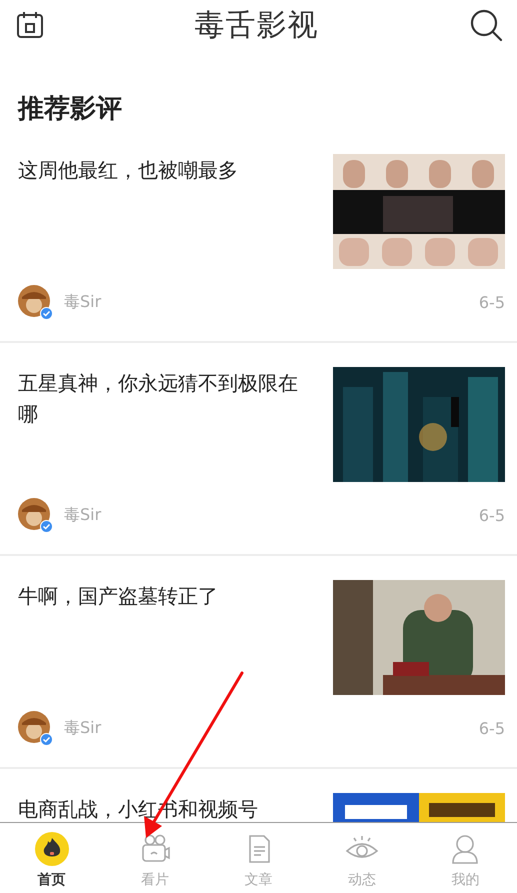 This screenshot has width=517, height=893. What do you see at coordinates (258, 880) in the screenshot?
I see `tab-label: 文章` at bounding box center [258, 880].